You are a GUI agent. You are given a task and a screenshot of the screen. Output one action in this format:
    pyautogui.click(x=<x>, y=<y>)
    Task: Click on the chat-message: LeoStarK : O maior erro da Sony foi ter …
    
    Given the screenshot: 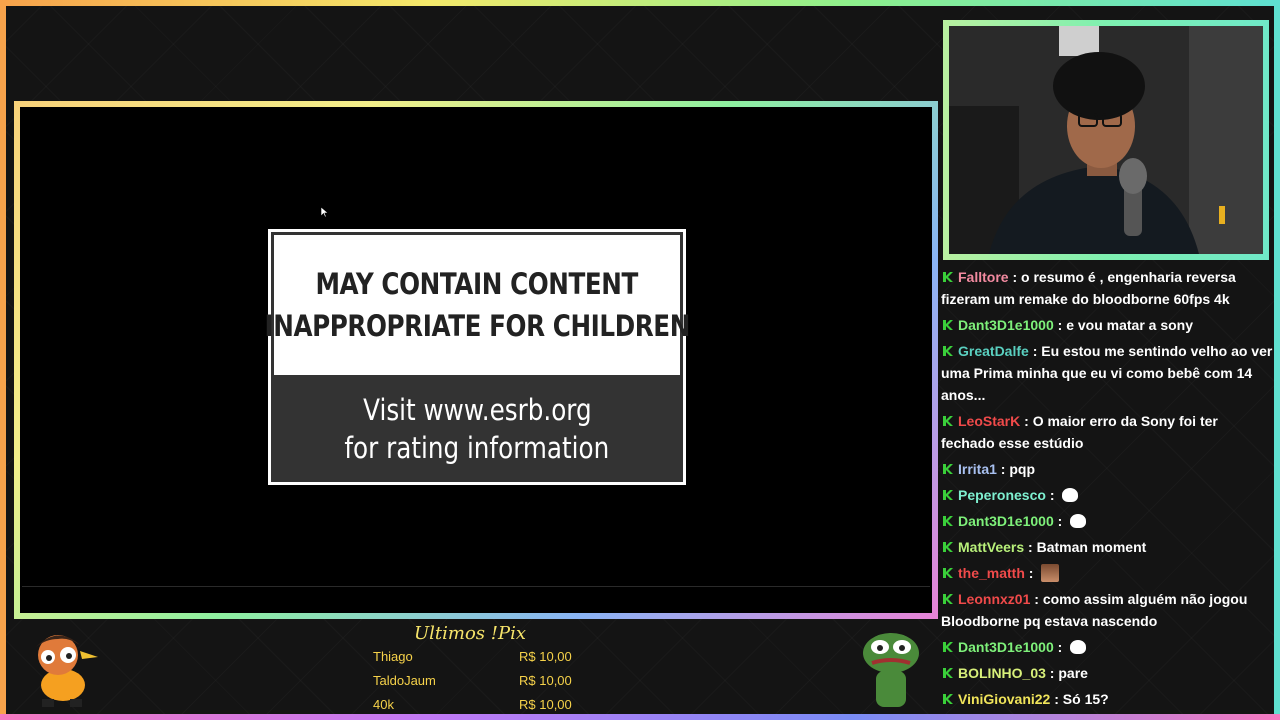 What is the action you would take?
    pyautogui.click(x=1108, y=432)
    